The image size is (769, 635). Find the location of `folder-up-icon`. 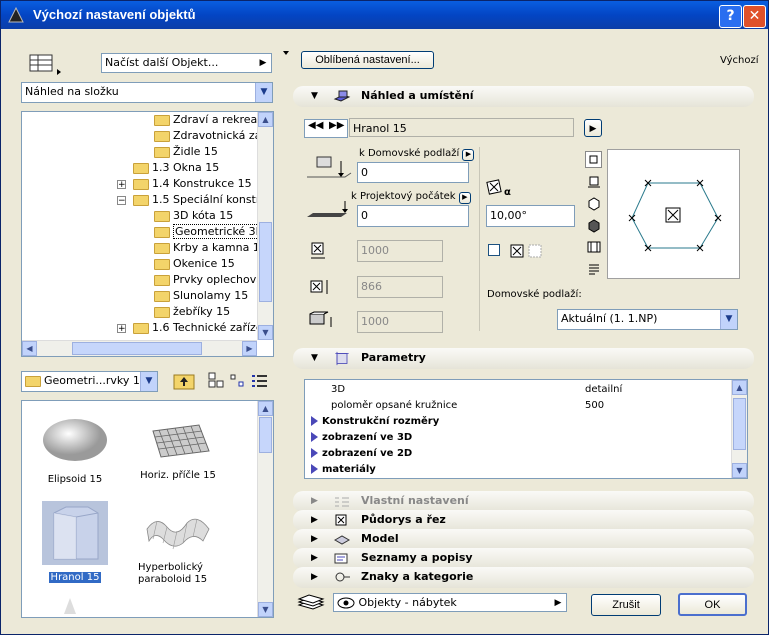

folder-up-icon is located at coordinates (184, 381).